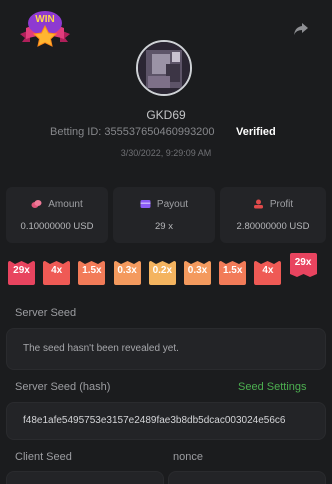  What do you see at coordinates (166, 153) in the screenshot?
I see `bet-timestamp: 3/30/2022, 9:29:09 AM` at bounding box center [166, 153].